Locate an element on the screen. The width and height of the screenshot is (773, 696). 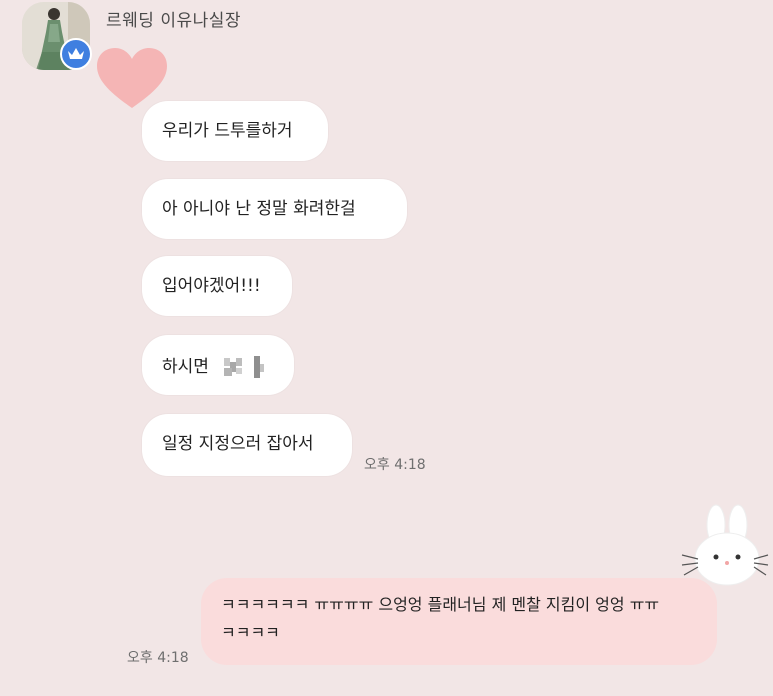
bunny-sticker is located at coordinates (725, 545).